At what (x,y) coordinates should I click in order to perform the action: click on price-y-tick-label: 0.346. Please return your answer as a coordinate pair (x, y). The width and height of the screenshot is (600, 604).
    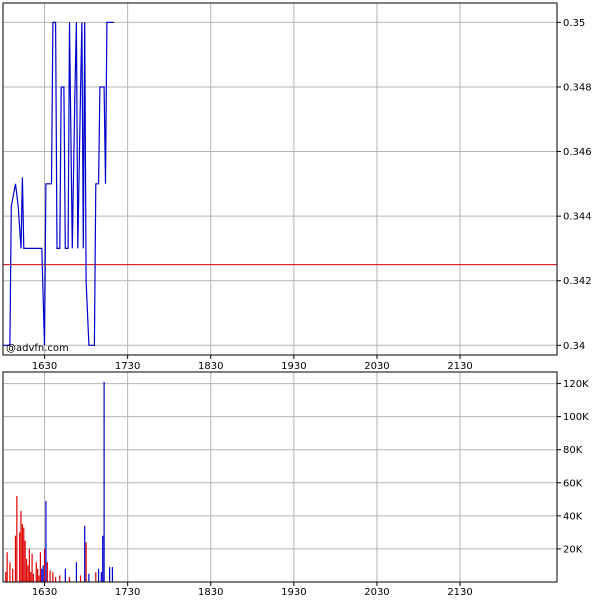
    Looking at the image, I should click on (577, 152).